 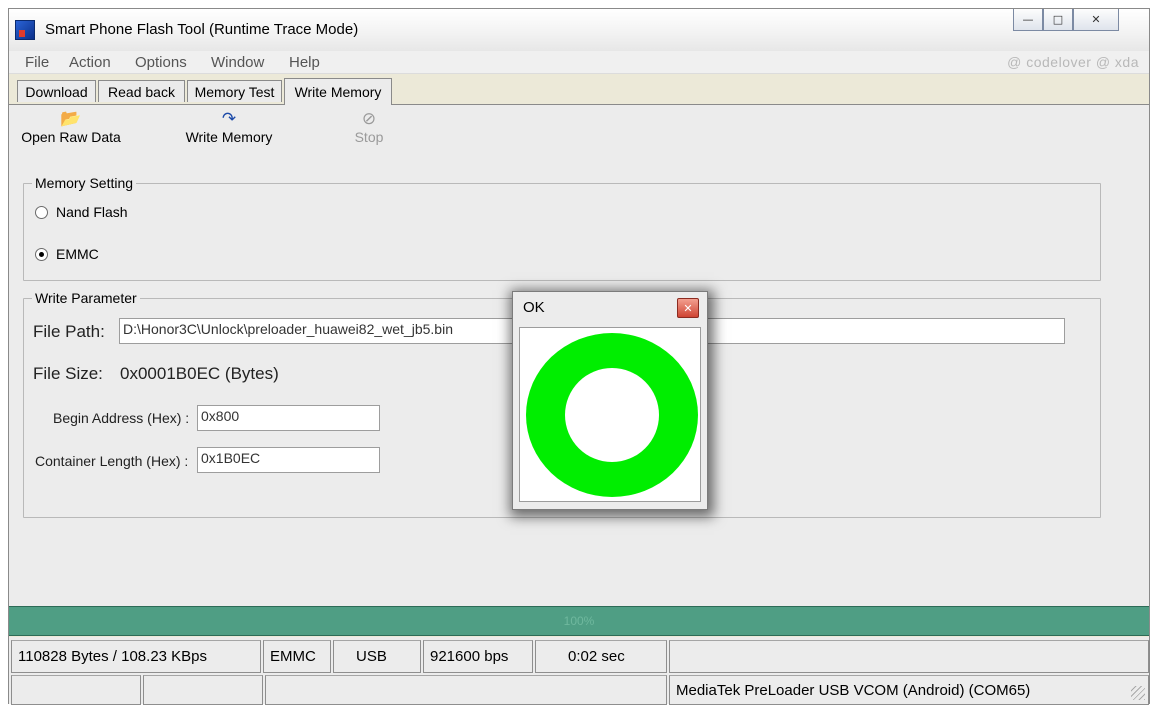 What do you see at coordinates (136, 656) in the screenshot?
I see `status-bytes: 110828 Bytes / 108.23 KBps` at bounding box center [136, 656].